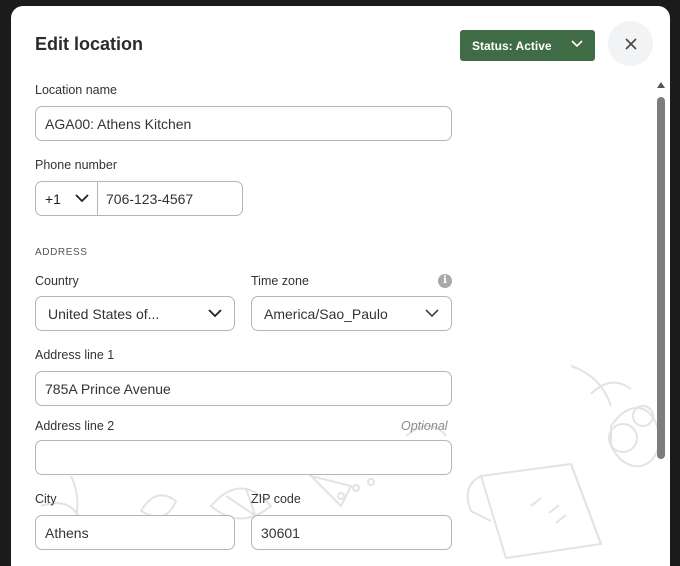 The height and width of the screenshot is (566, 680). I want to click on info-icon: i, so click(445, 281).